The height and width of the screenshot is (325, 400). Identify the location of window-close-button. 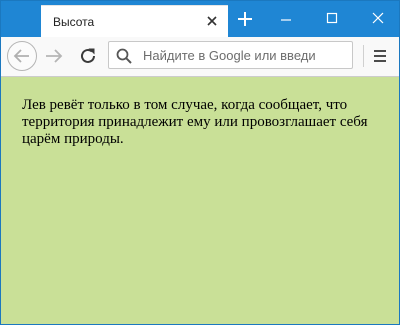
(377, 18).